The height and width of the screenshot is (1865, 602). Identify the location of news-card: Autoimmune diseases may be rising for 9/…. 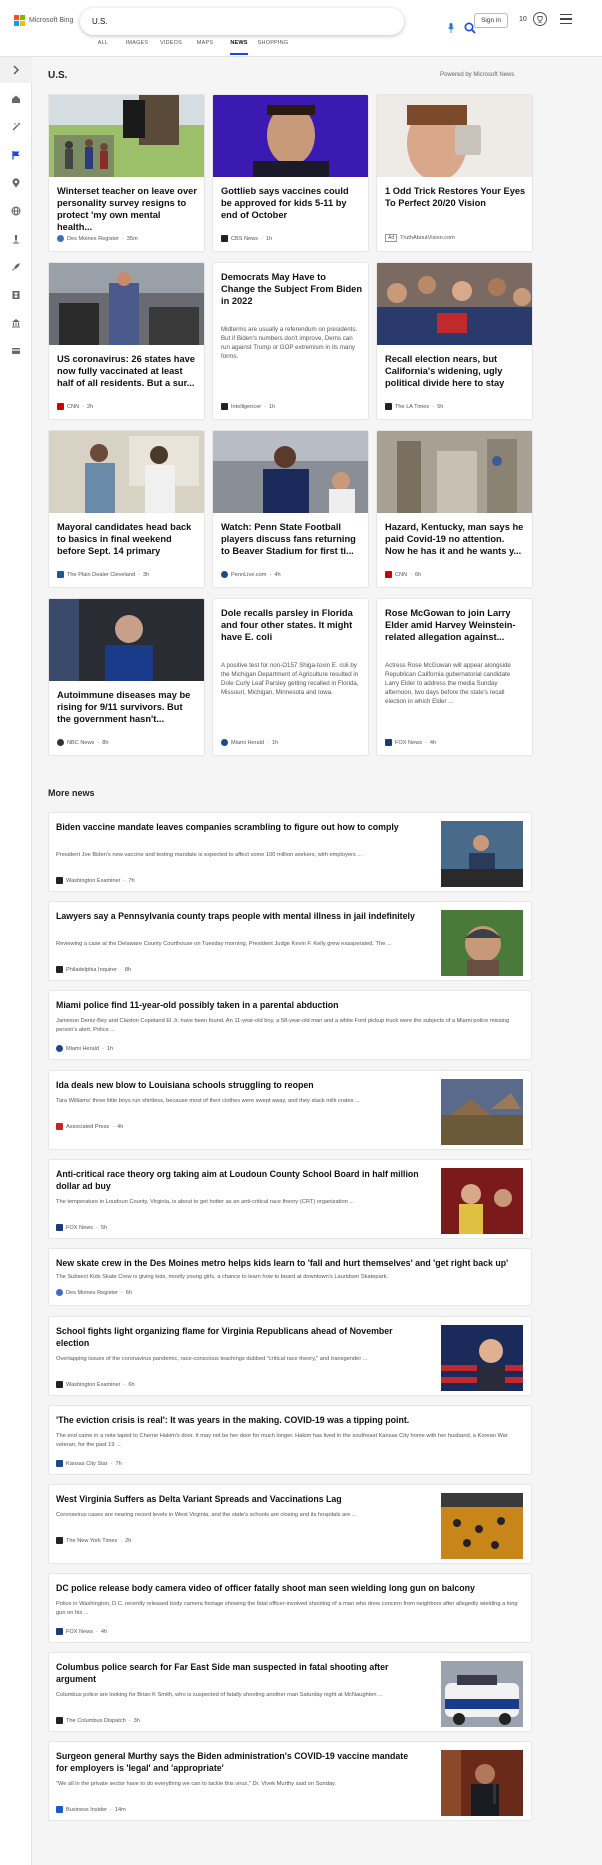
(126, 677).